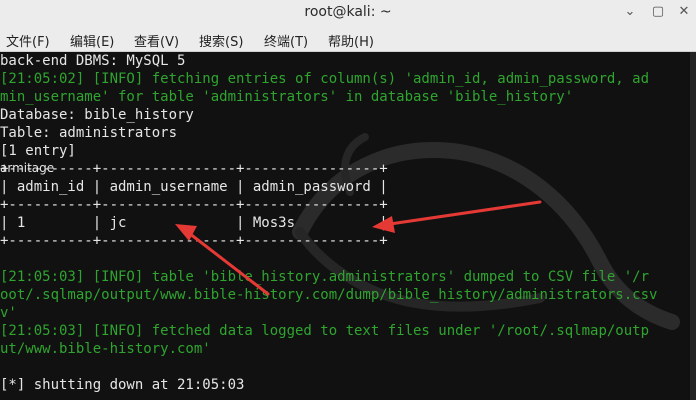  What do you see at coordinates (358, 248) in the screenshot?
I see `annotation-arrows` at bounding box center [358, 248].